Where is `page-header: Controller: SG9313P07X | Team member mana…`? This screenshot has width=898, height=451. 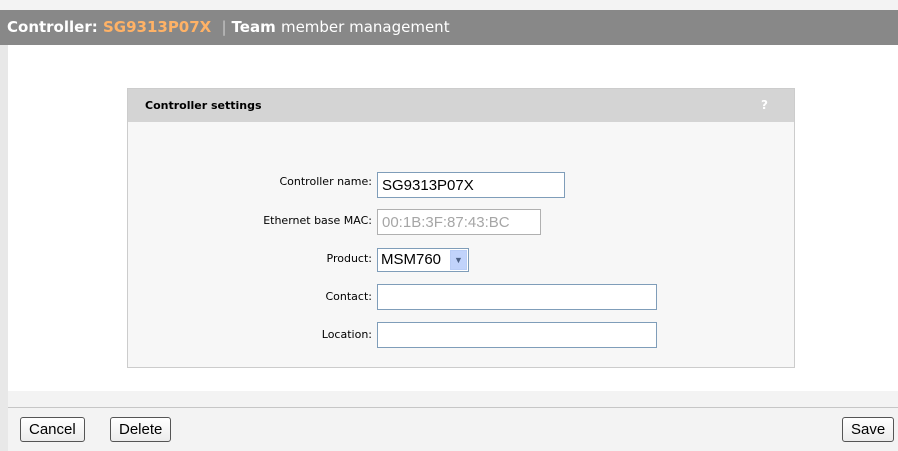 page-header: Controller: SG9313P07X | Team member mana… is located at coordinates (449, 27).